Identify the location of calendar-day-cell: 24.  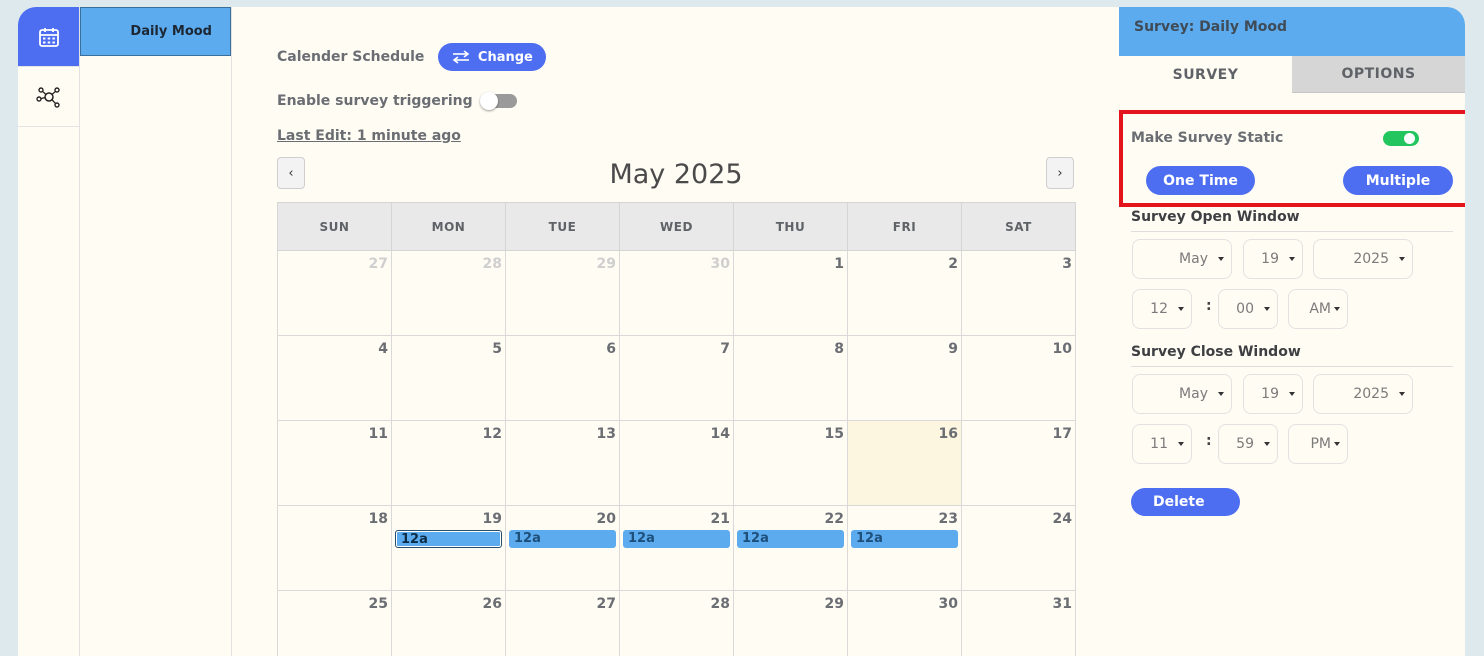
(1018, 548).